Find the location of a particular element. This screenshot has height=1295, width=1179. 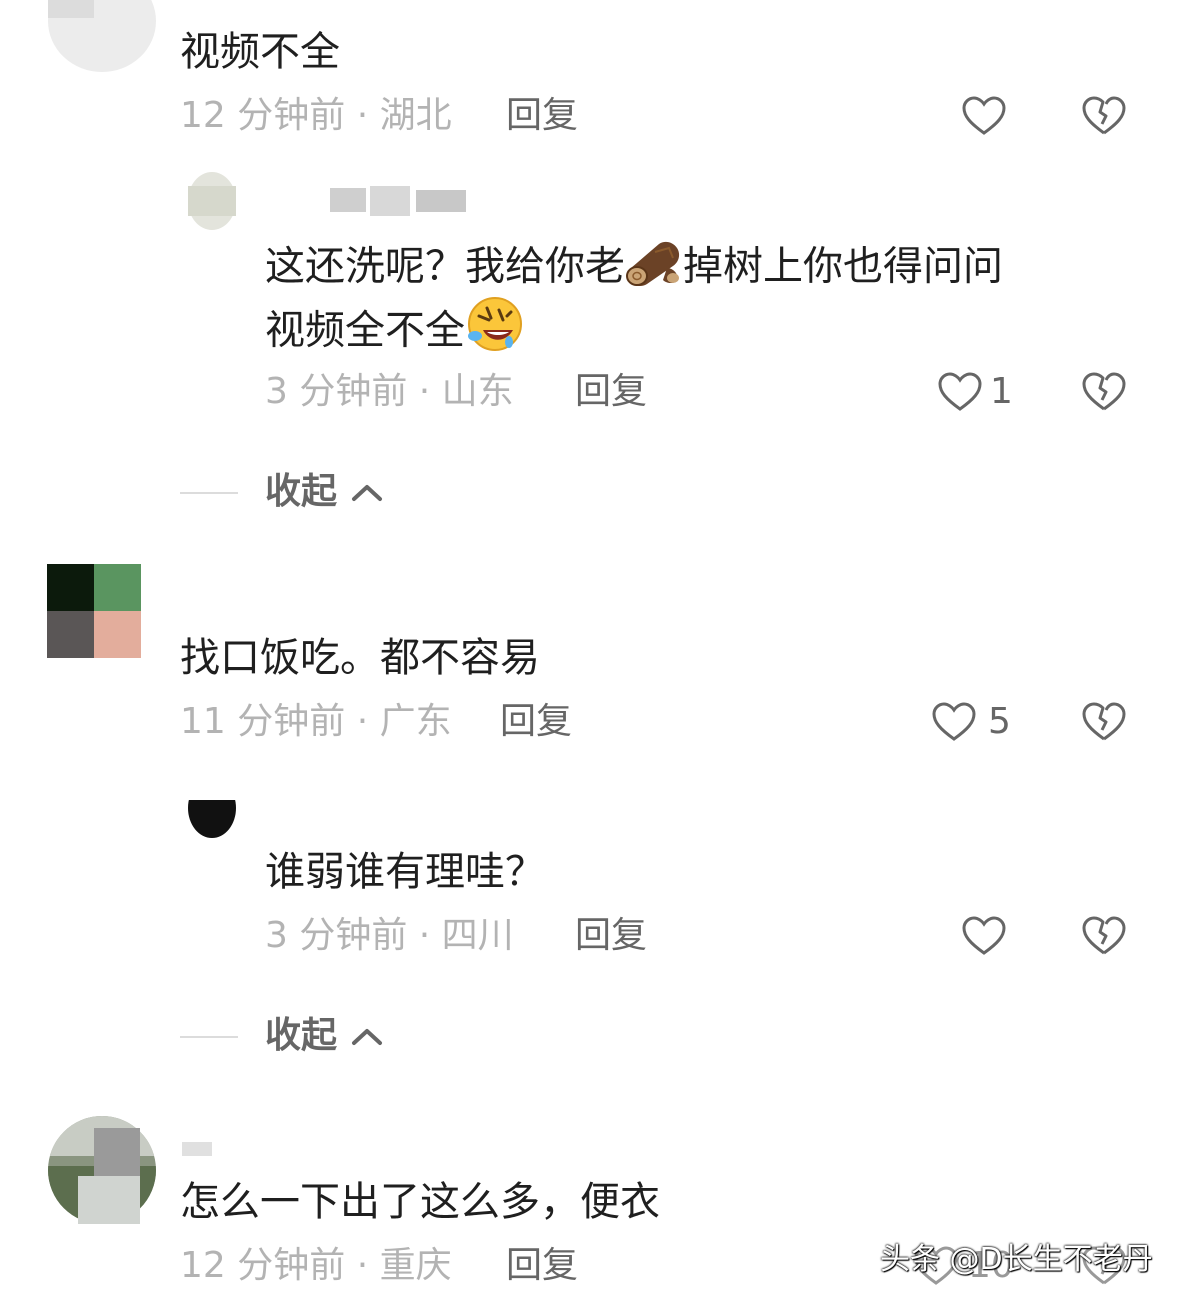

comment-time-location: 12 分钟前 · 重庆 is located at coordinates (316, 1265).